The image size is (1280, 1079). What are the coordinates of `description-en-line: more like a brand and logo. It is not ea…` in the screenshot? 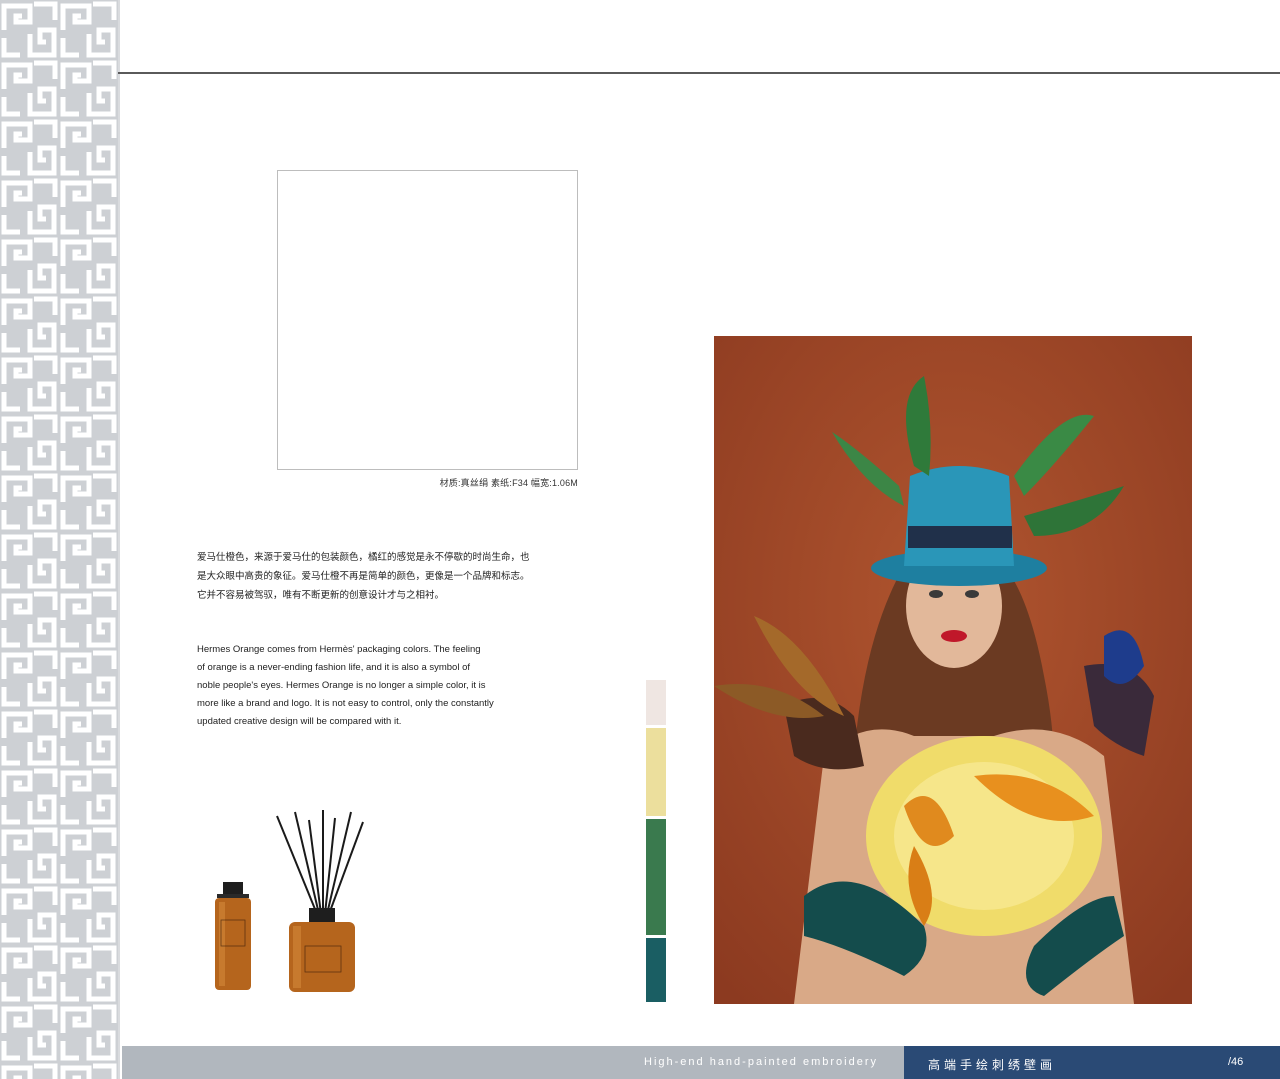 It's located at (345, 703).